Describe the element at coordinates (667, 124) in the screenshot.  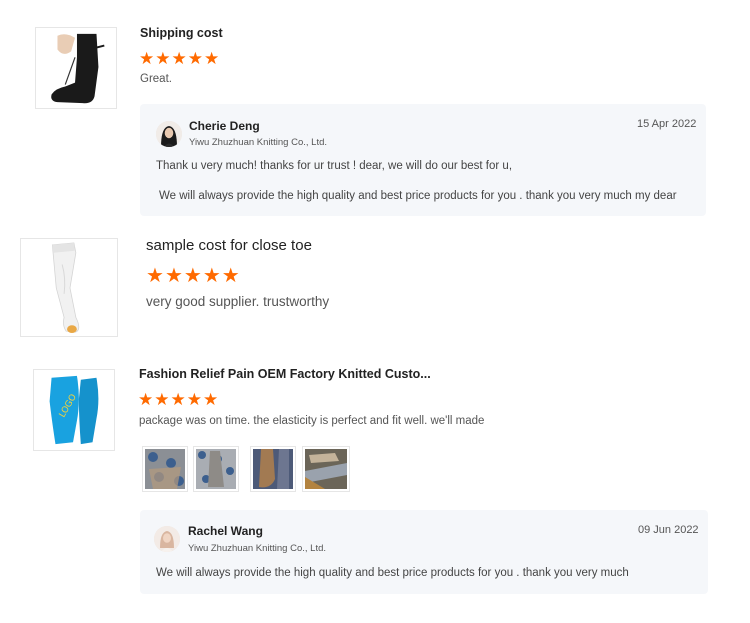
I see `reply-date: 15 Apr 2022` at that location.